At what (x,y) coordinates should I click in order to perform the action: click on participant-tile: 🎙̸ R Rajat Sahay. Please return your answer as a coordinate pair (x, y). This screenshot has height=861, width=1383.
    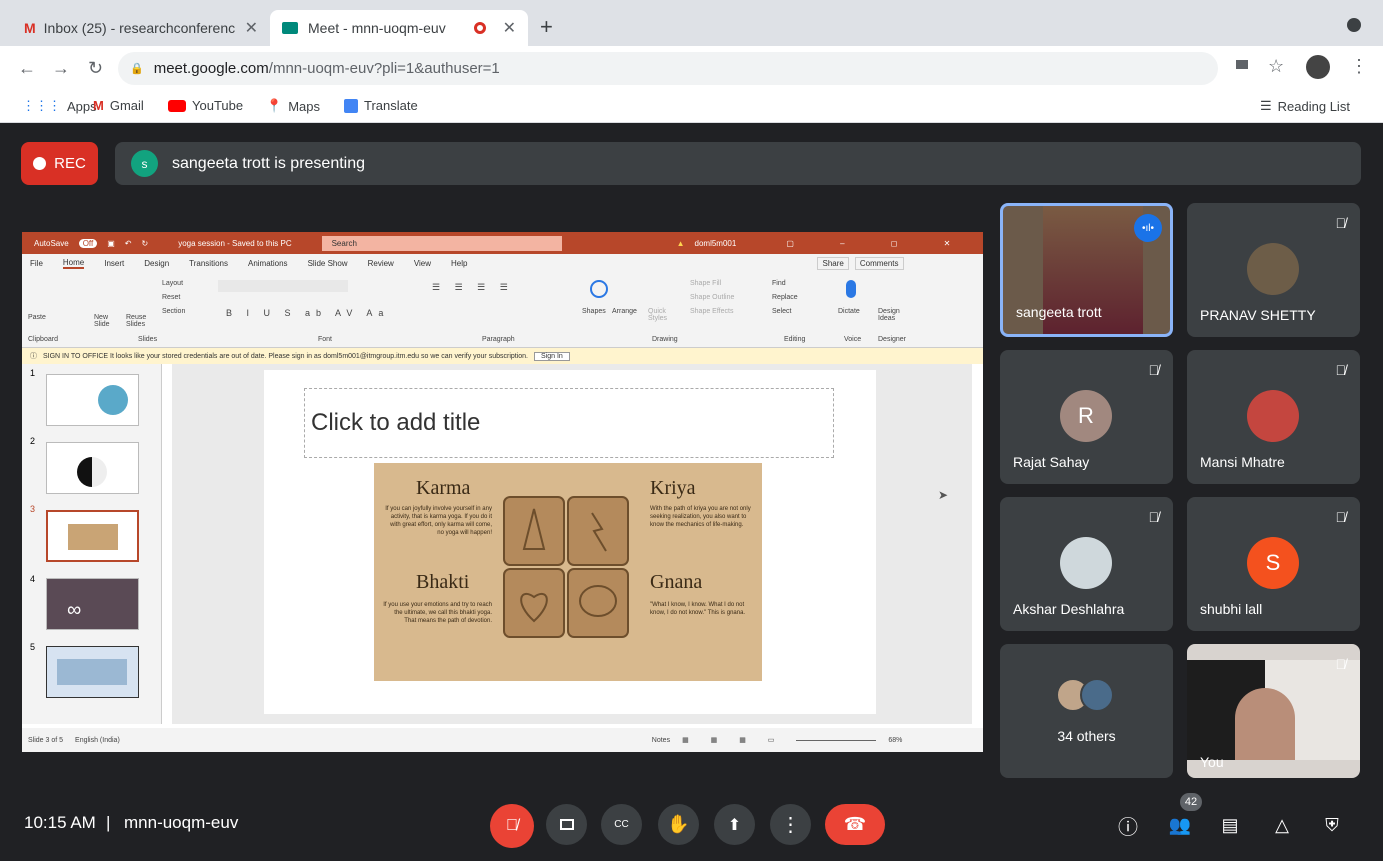
    Looking at the image, I should click on (1086, 417).